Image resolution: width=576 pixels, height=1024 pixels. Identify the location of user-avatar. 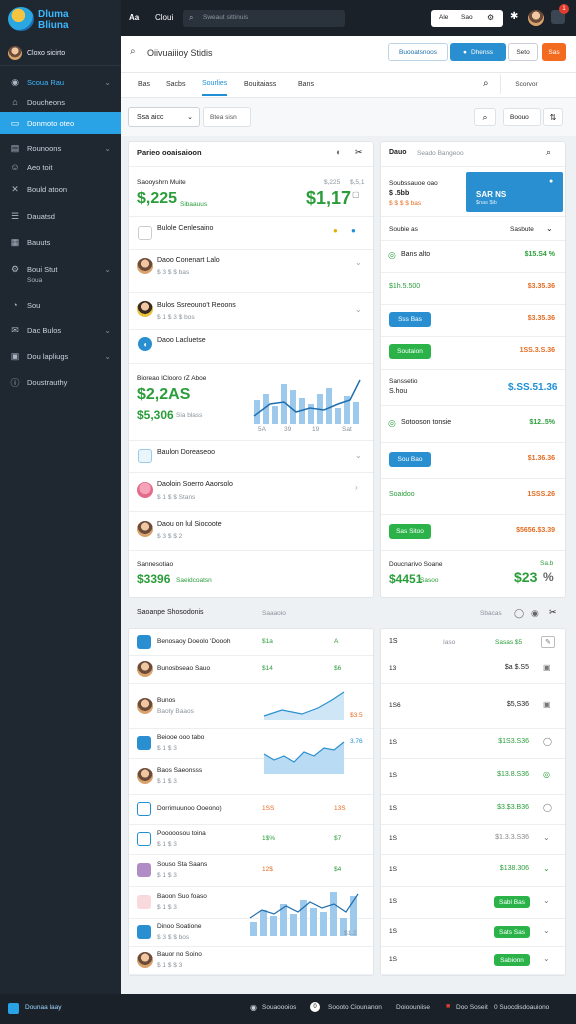
(536, 18).